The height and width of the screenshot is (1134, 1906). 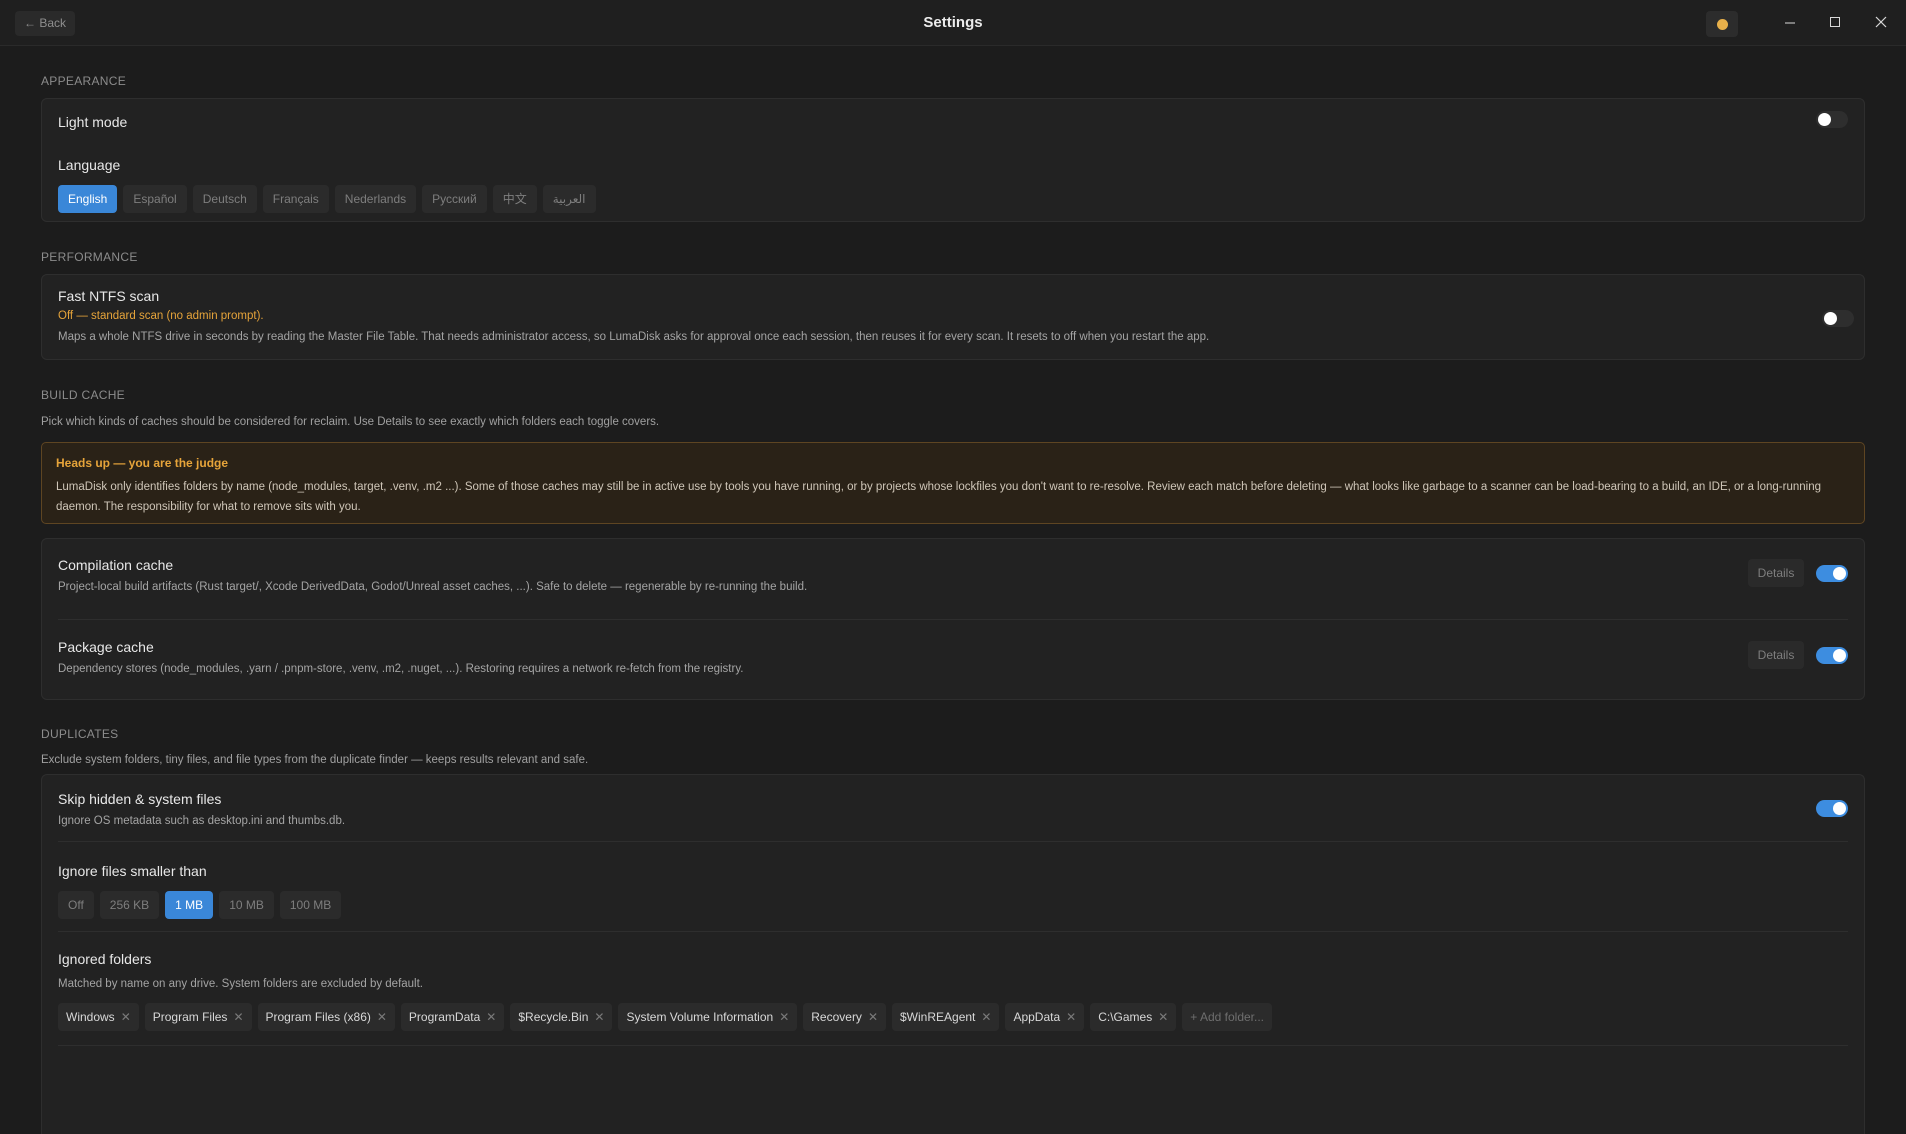 I want to click on skip-hidden-label: Skip hidden & system files, so click(x=140, y=799).